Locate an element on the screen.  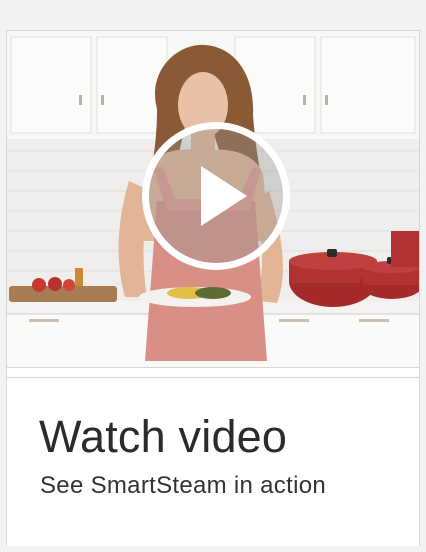
play-icon is located at coordinates (224, 196).